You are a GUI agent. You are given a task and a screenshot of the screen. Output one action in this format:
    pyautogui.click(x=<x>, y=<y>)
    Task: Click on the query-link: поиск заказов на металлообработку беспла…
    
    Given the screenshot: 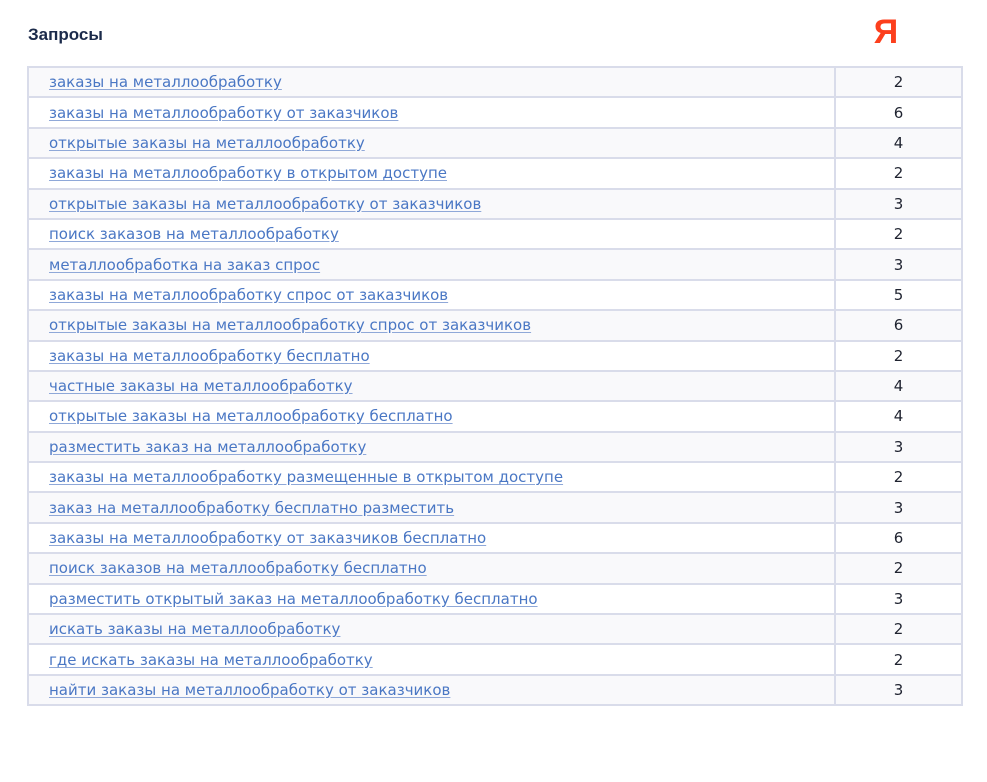 What is the action you would take?
    pyautogui.click(x=238, y=568)
    